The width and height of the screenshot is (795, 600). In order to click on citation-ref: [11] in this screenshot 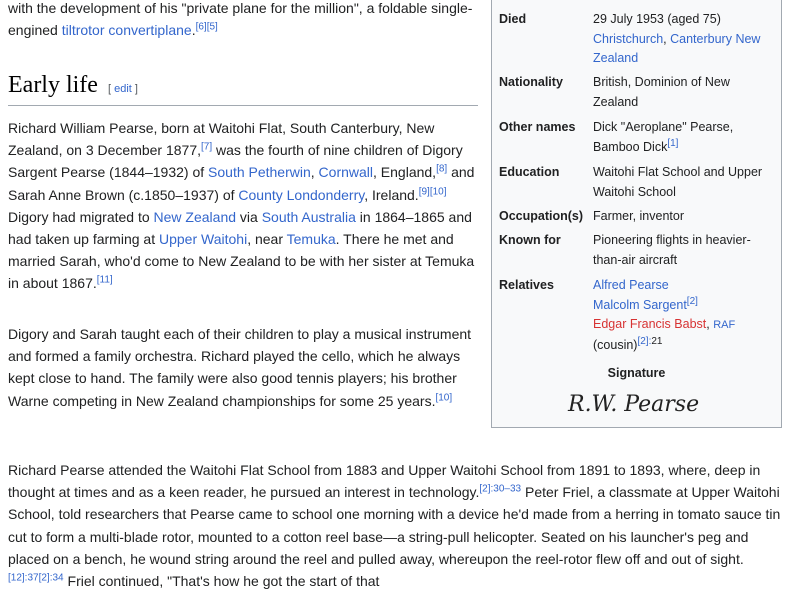, I will do `click(105, 280)`.